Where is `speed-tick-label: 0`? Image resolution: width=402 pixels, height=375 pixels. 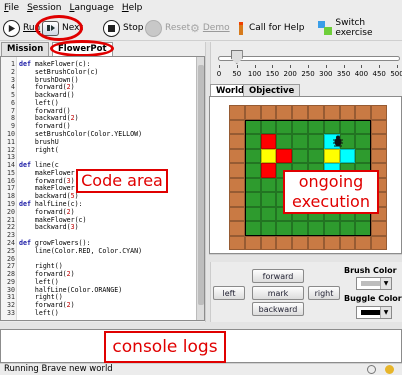 speed-tick-label: 0 is located at coordinates (219, 74).